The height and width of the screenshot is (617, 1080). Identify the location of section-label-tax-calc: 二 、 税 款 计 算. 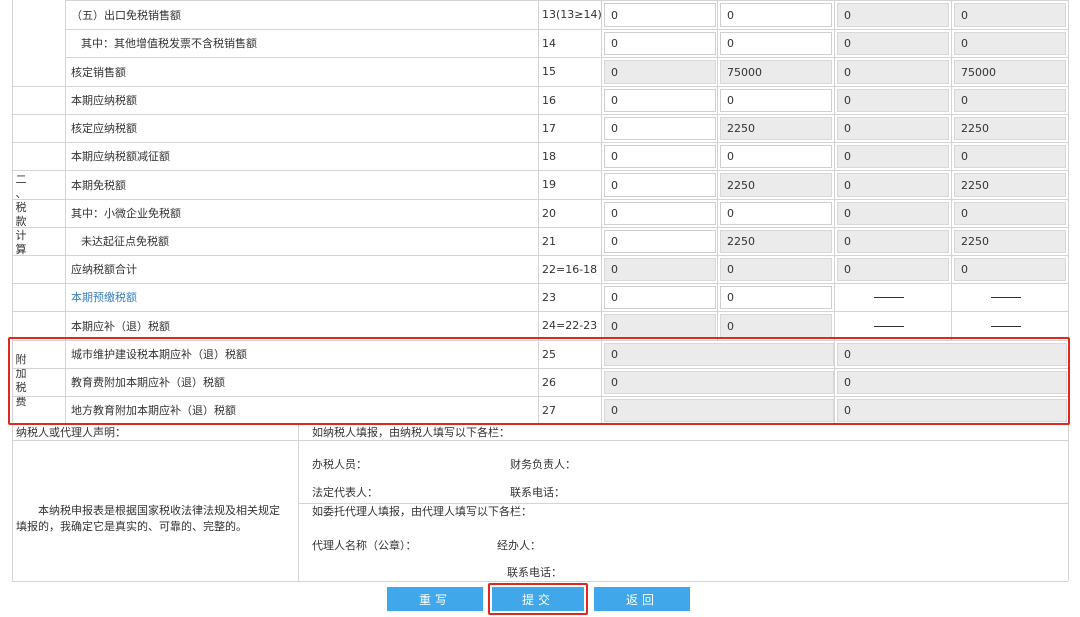
(21, 214).